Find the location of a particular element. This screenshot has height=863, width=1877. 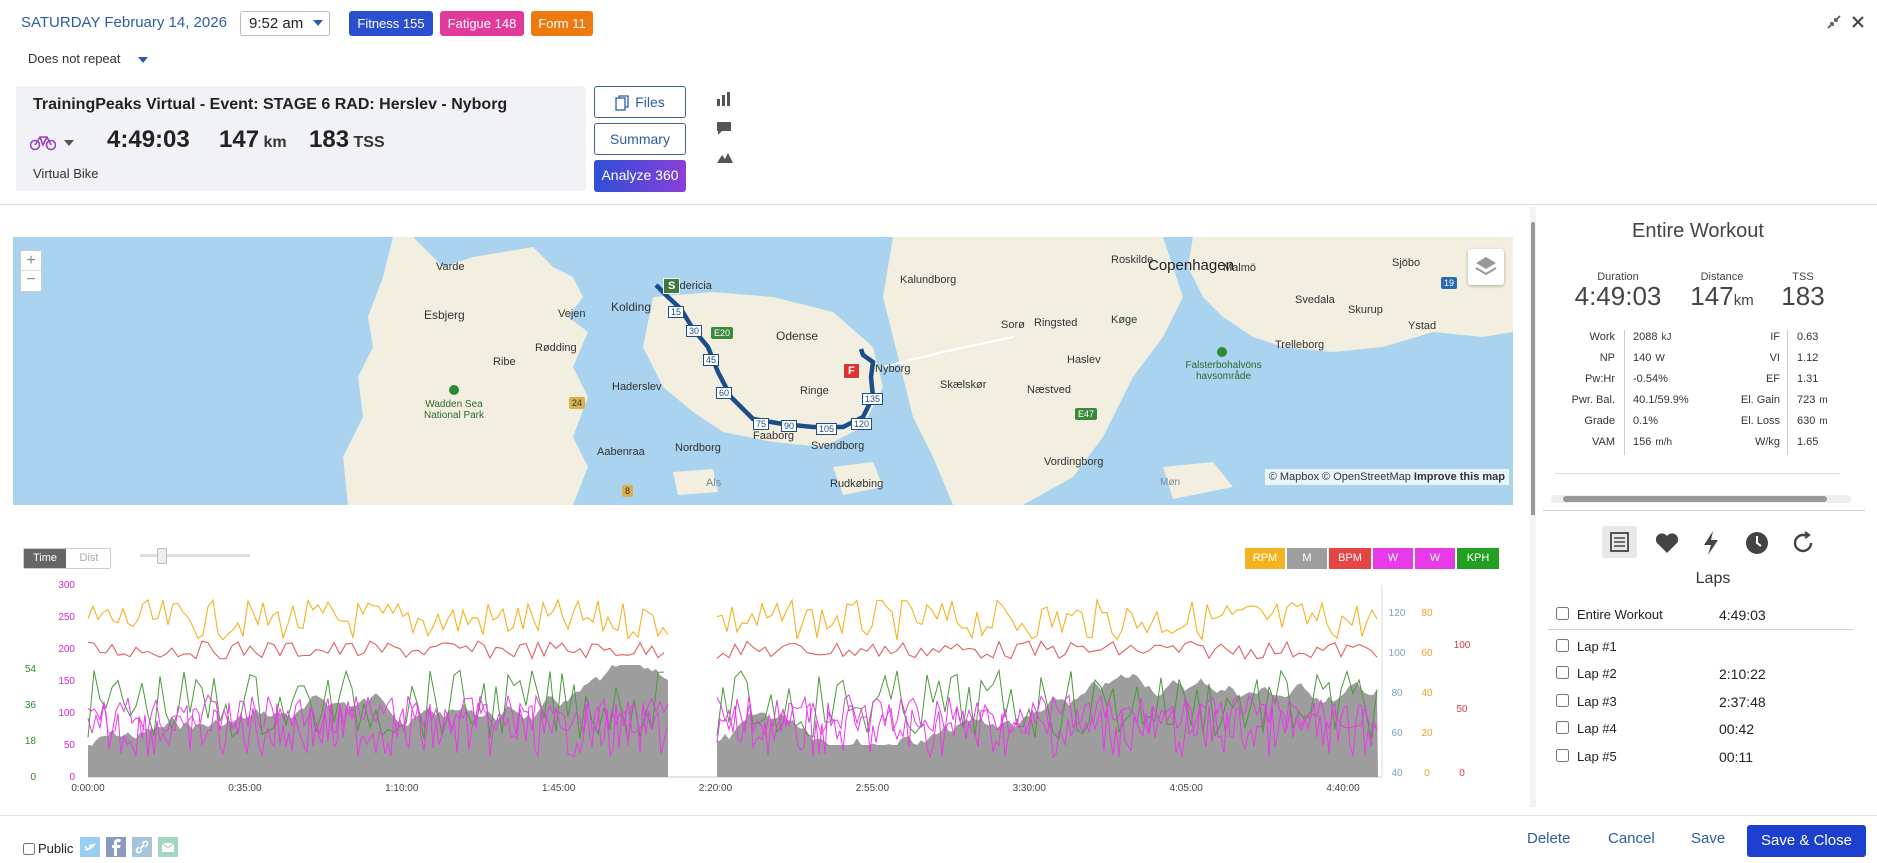

lap-time: 2:37:48 is located at coordinates (1742, 702).